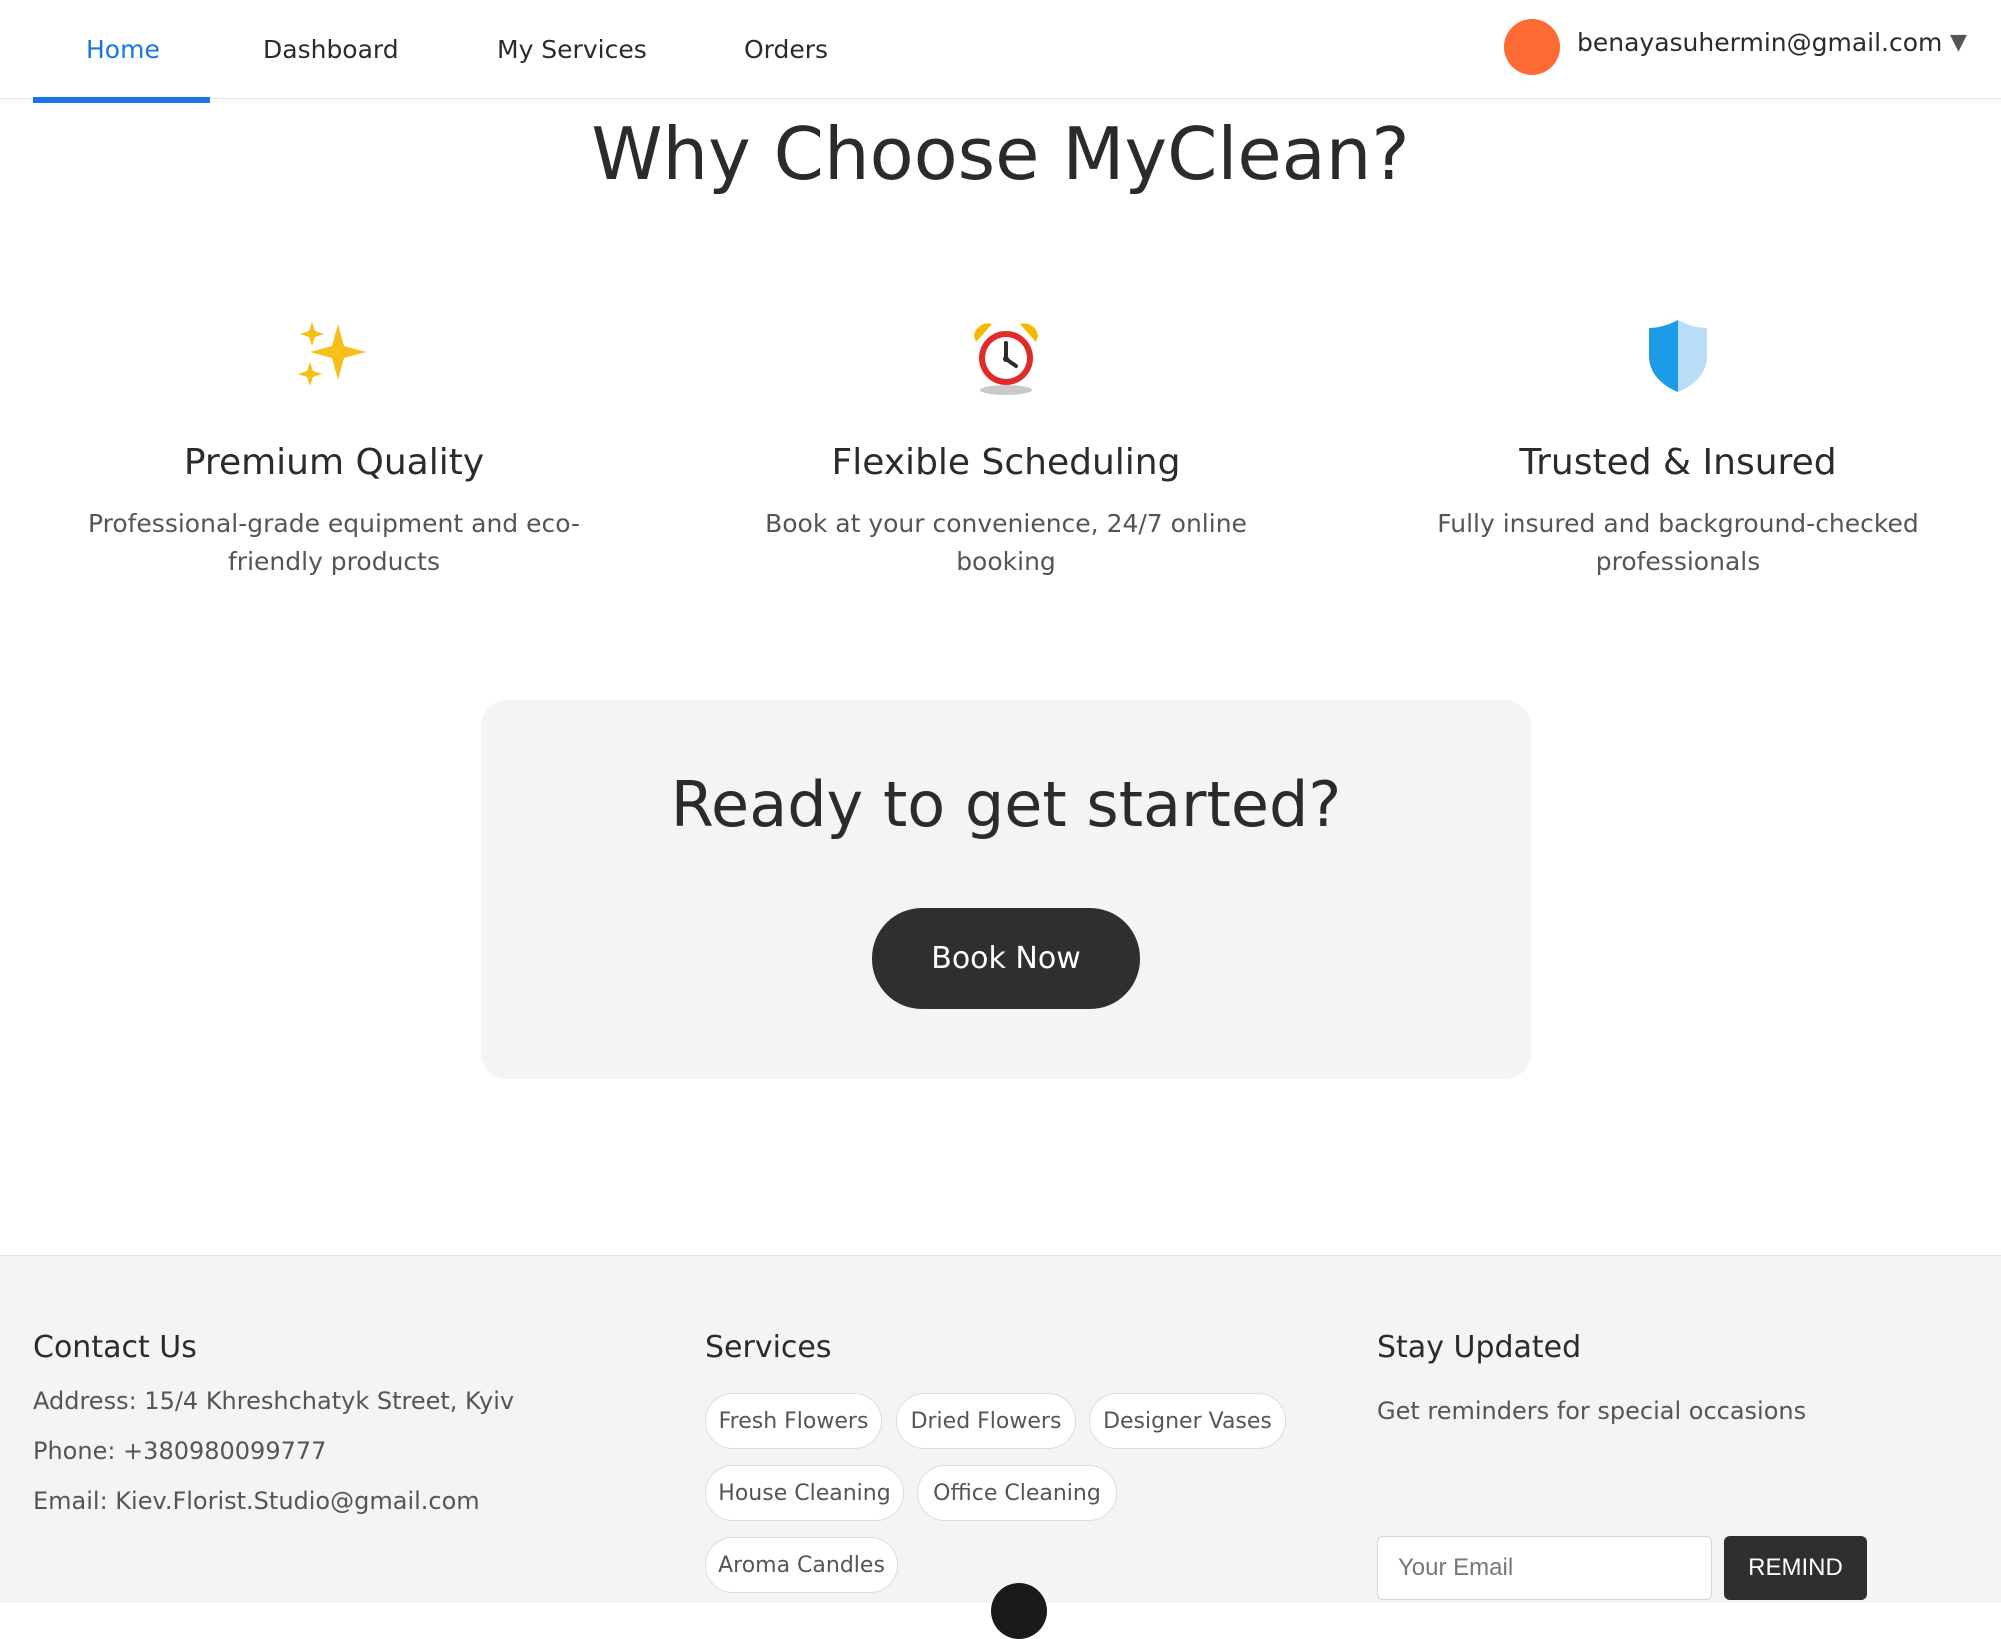  I want to click on contact-heading: Contact Us, so click(115, 1347).